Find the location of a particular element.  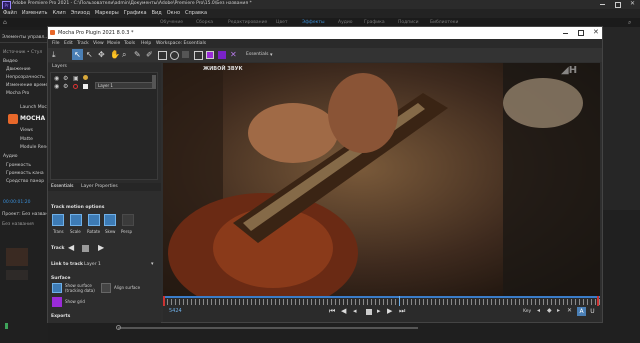

pick-tool-icon: ↖ is located at coordinates (89, 55).